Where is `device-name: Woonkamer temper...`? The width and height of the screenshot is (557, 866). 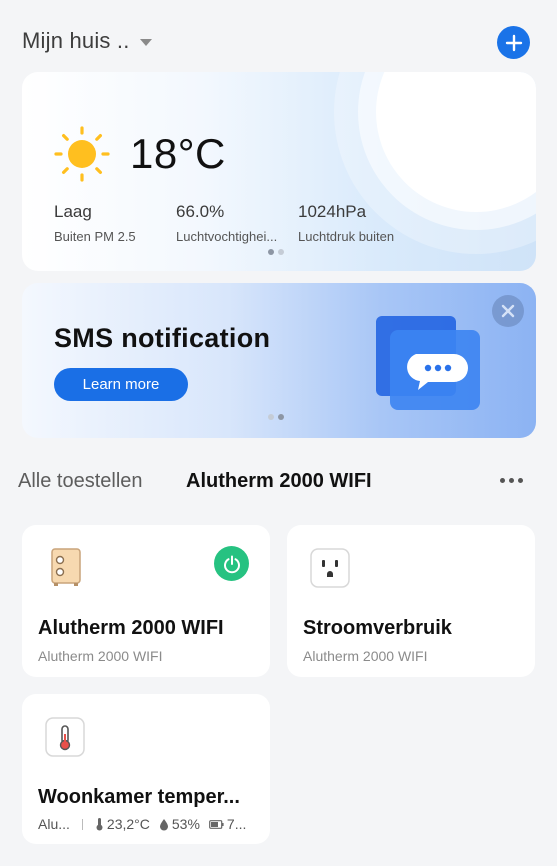 device-name: Woonkamer temper... is located at coordinates (139, 797).